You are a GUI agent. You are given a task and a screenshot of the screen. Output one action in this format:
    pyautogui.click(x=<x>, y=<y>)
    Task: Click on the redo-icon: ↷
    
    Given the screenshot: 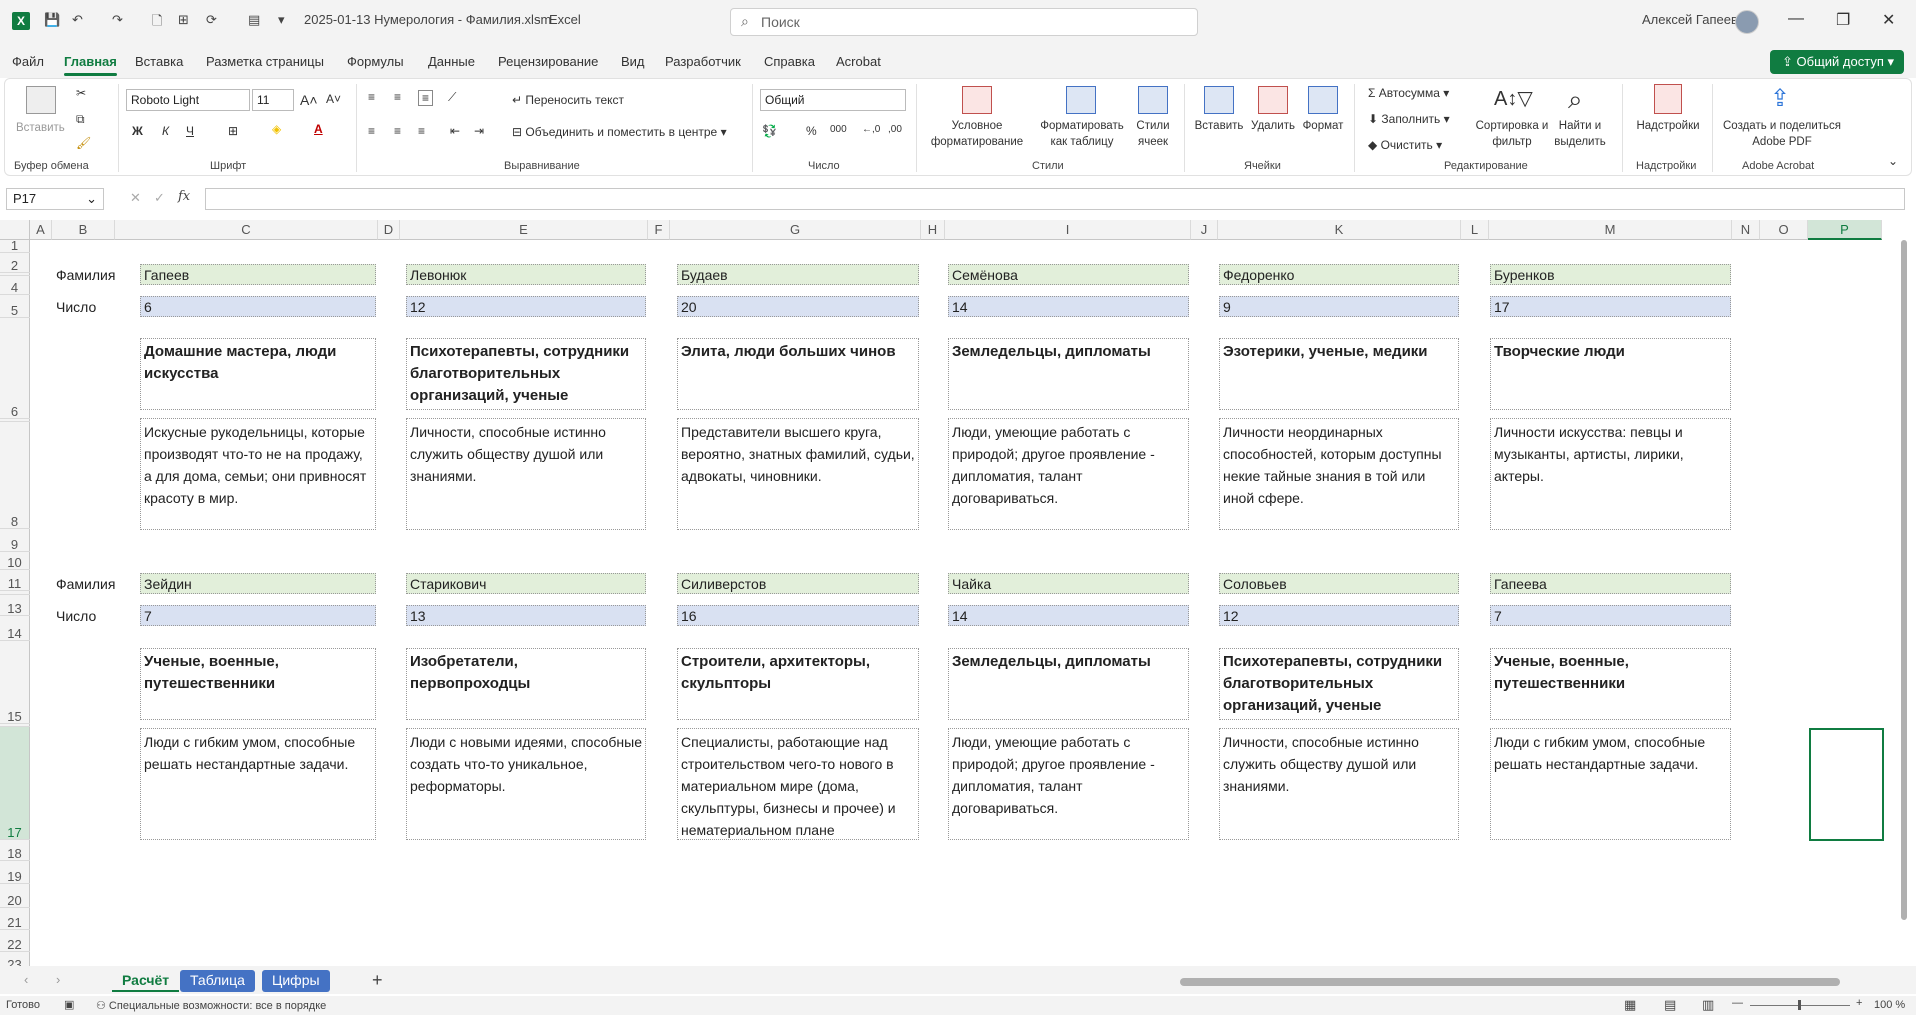 What is the action you would take?
    pyautogui.click(x=117, y=20)
    